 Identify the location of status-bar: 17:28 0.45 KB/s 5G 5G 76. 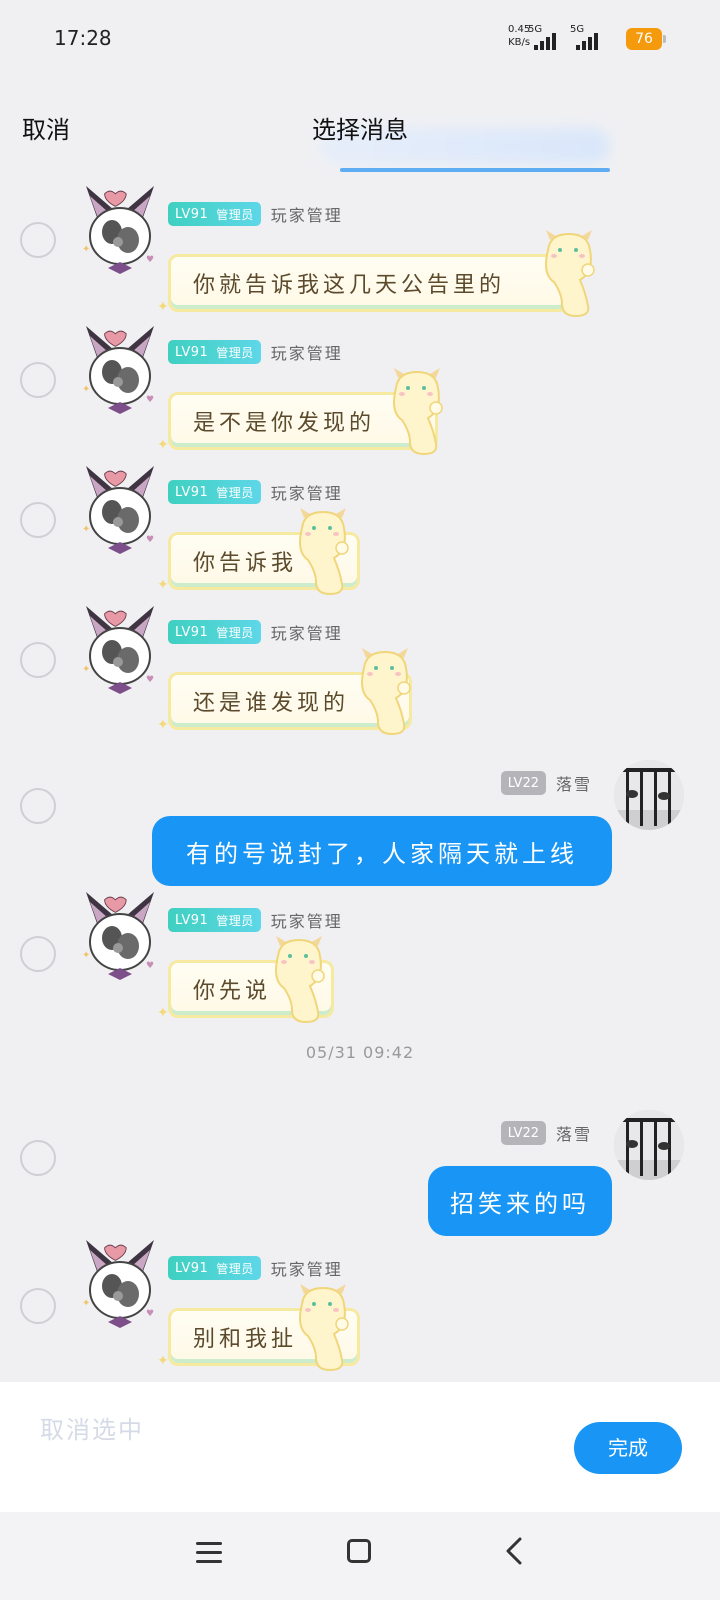
(360, 40).